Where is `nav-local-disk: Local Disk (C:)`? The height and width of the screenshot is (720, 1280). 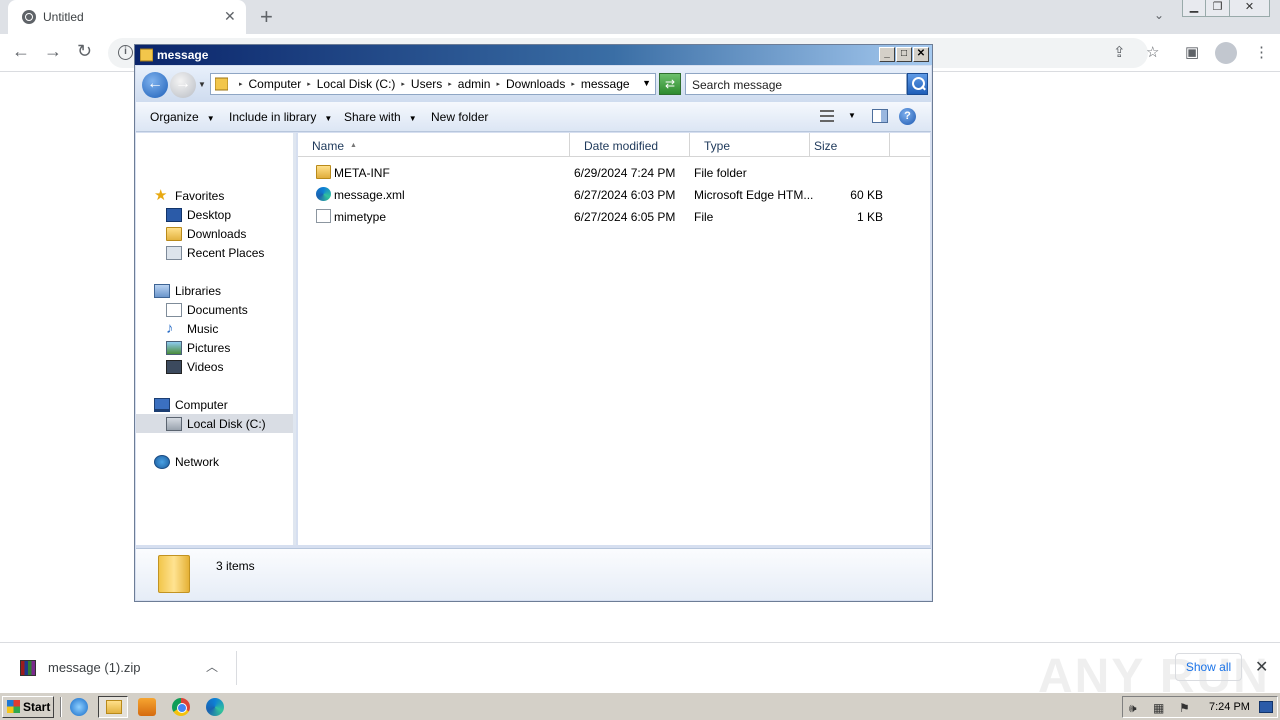 nav-local-disk: Local Disk (C:) is located at coordinates (214, 423).